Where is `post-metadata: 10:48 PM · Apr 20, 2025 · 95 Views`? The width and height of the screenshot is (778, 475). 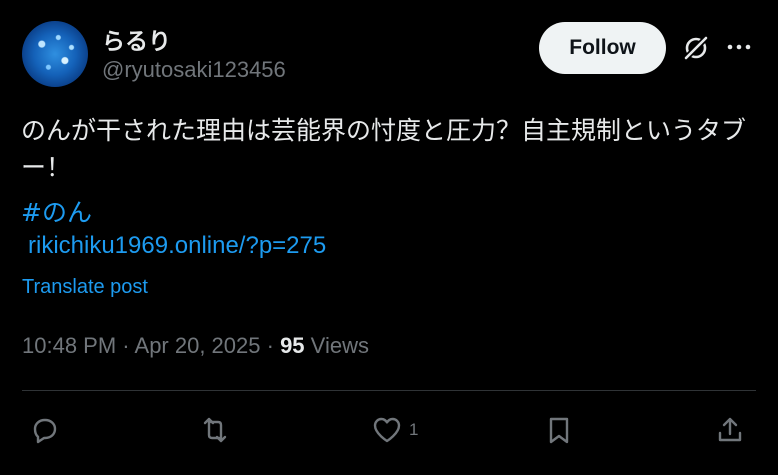
post-metadata: 10:48 PM · Apr 20, 2025 · 95 Views is located at coordinates (195, 346).